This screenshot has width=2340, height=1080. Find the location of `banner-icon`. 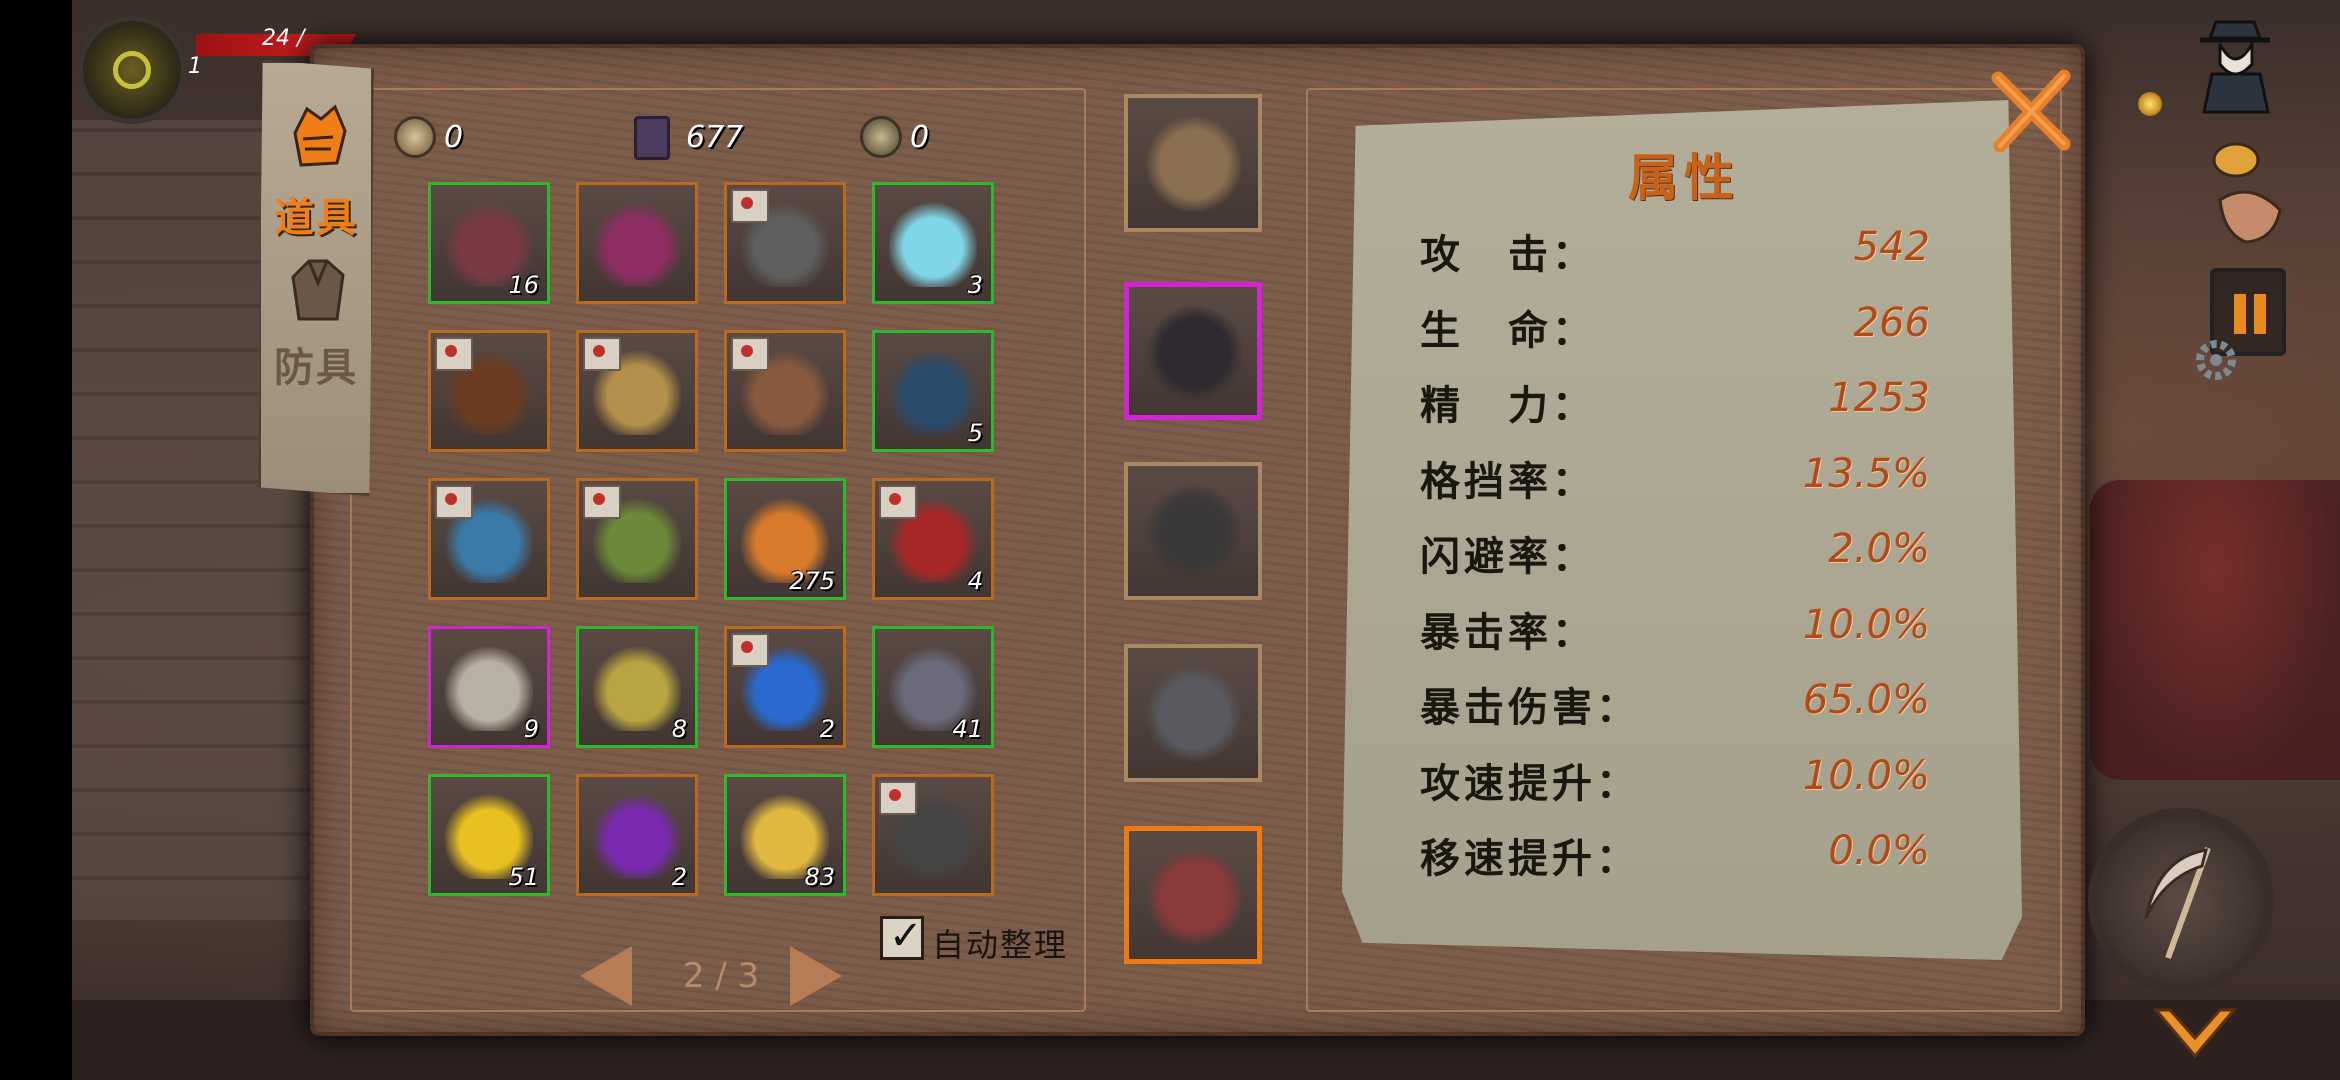

banner-icon is located at coordinates (489, 687).